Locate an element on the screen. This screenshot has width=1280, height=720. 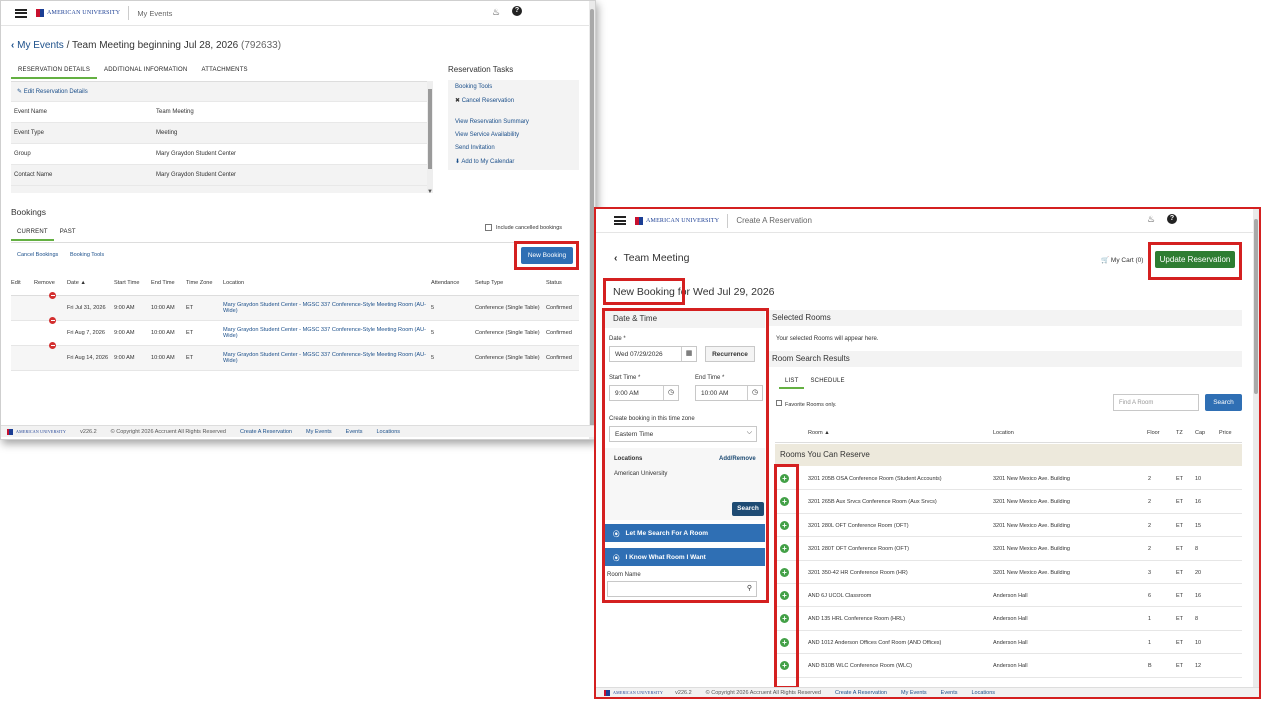
back-icon: ‹ is located at coordinates (616, 258).